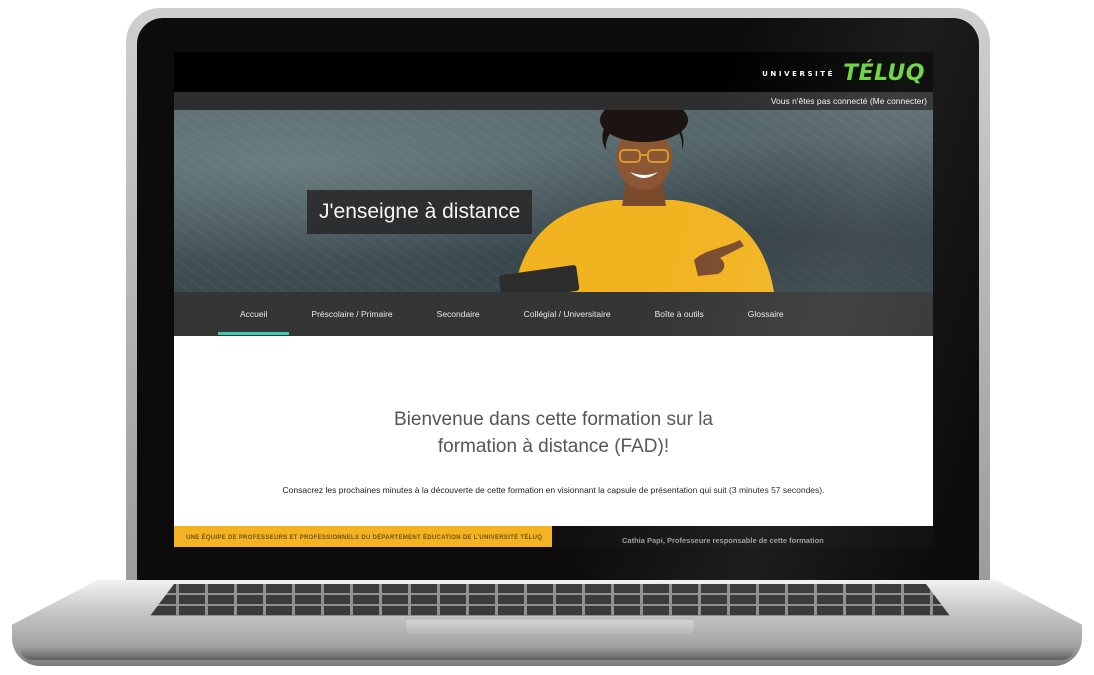  What do you see at coordinates (849, 101) in the screenshot?
I see `login-status-link: Vous n'êtes pas connecté (Me connecter)` at bounding box center [849, 101].